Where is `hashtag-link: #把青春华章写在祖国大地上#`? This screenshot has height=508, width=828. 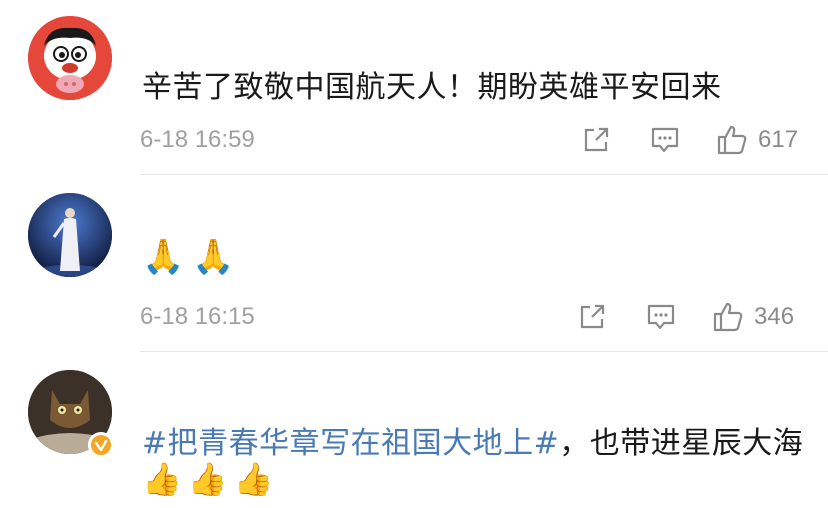 hashtag-link: #把青春华章写在祖国大地上# is located at coordinates (350, 443).